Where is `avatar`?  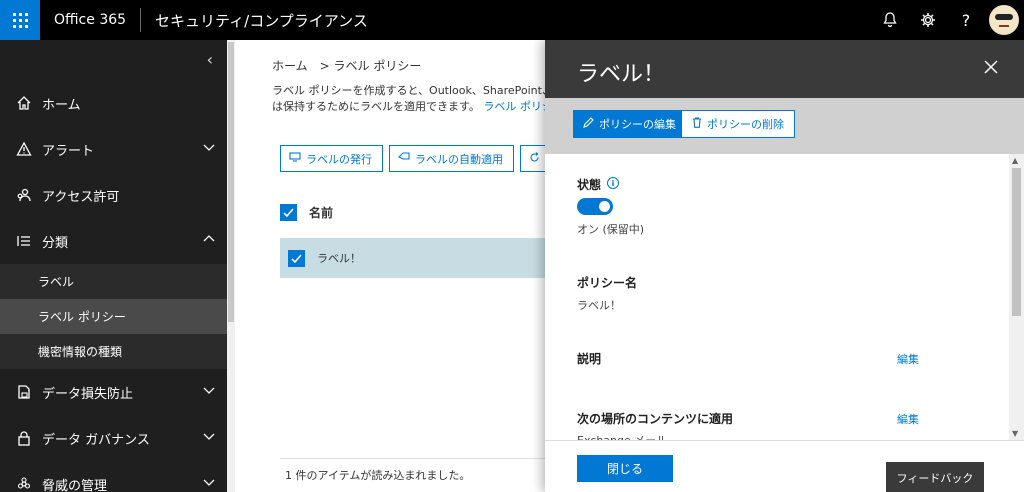 avatar is located at coordinates (1004, 20).